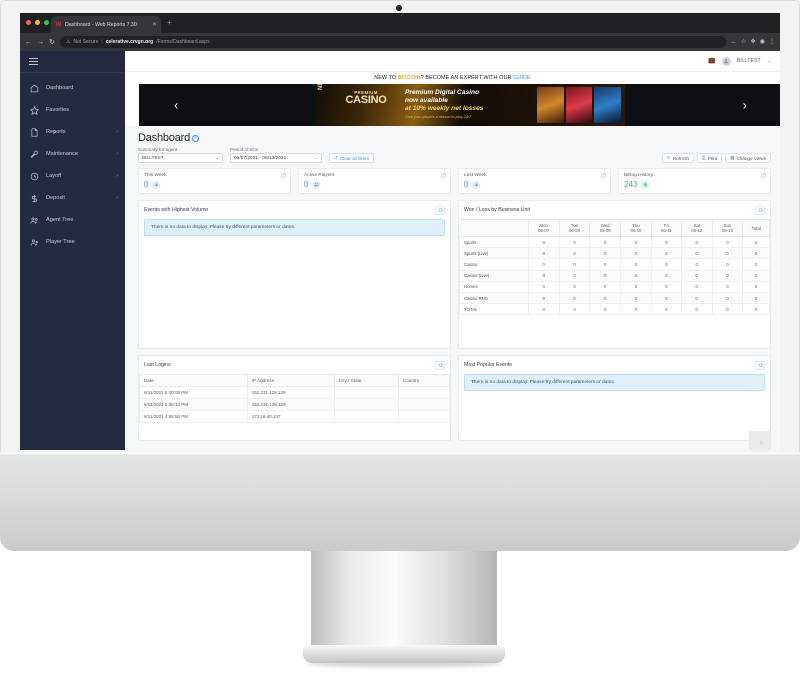 Image resolution: width=800 pixels, height=675 pixels. I want to click on not-secure-label: Not Secure, so click(86, 42).